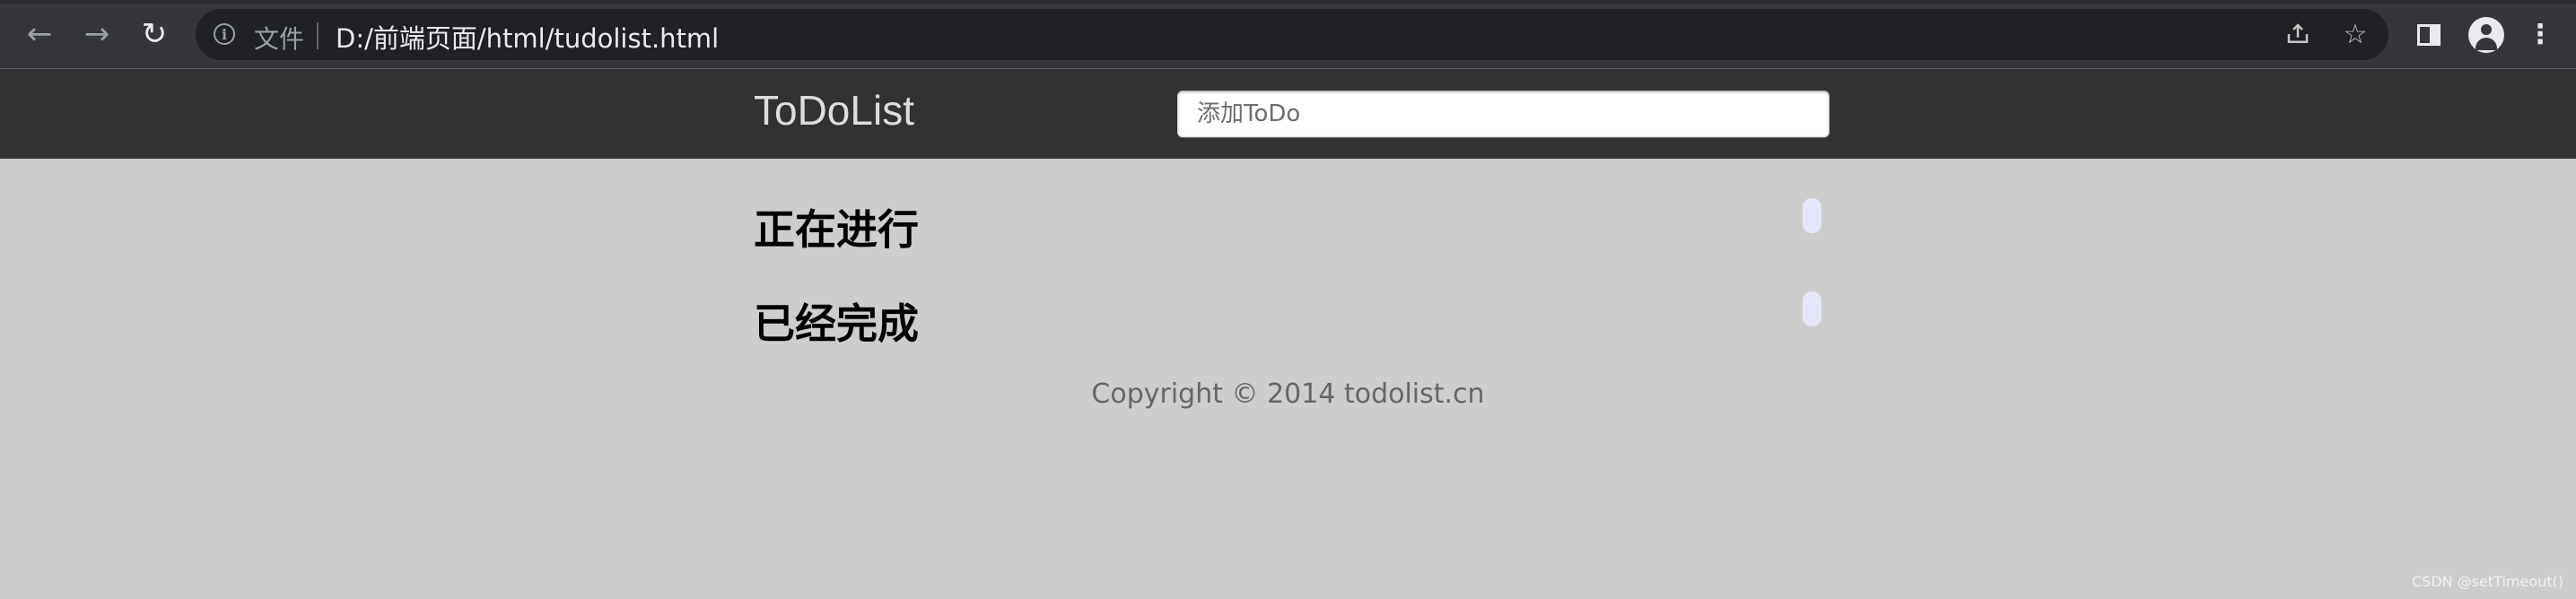 The width and height of the screenshot is (2576, 599). What do you see at coordinates (2488, 581) in the screenshot?
I see `watermark: CSDN @setTimeout()` at bounding box center [2488, 581].